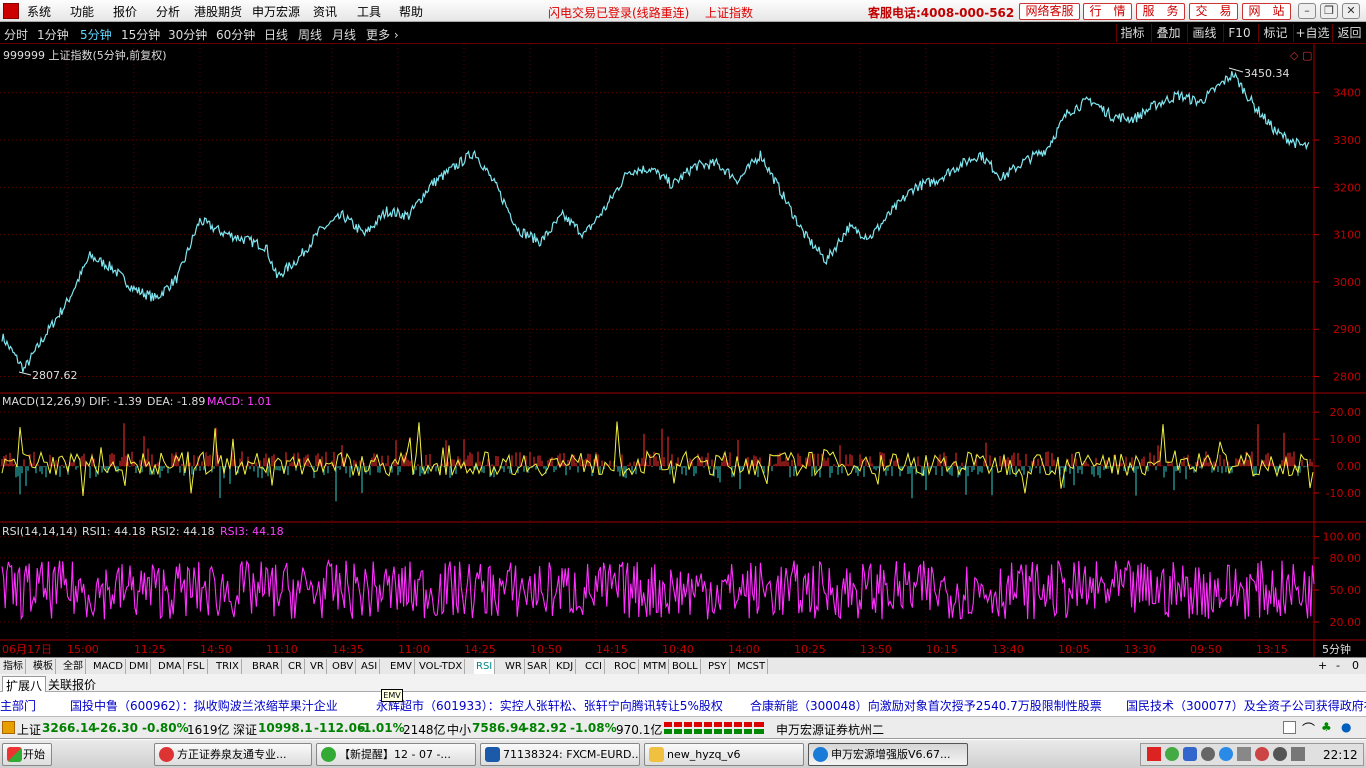 This screenshot has height=768, width=1366. What do you see at coordinates (514, 666) in the screenshot?
I see `indicator-tab-wr: WR` at bounding box center [514, 666].